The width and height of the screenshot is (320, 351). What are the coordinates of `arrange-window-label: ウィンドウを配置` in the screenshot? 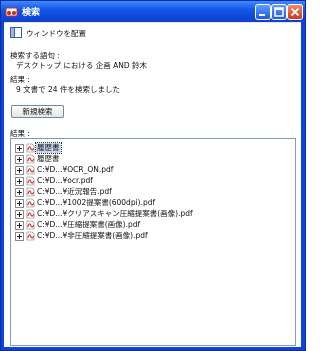 It's located at (56, 33).